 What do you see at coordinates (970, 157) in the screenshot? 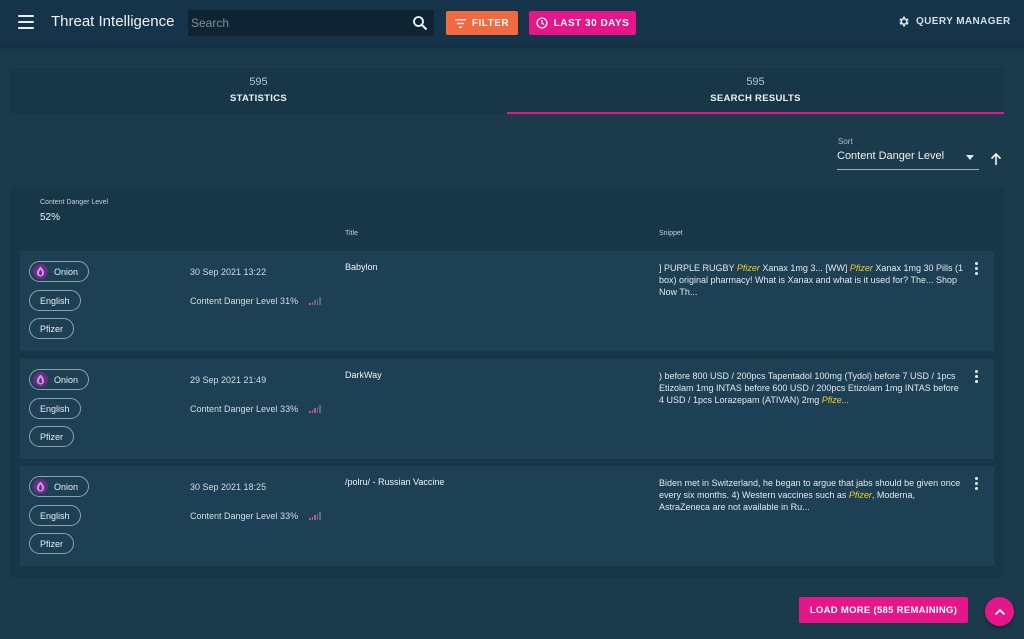
I see `chevron-down-icon` at bounding box center [970, 157].